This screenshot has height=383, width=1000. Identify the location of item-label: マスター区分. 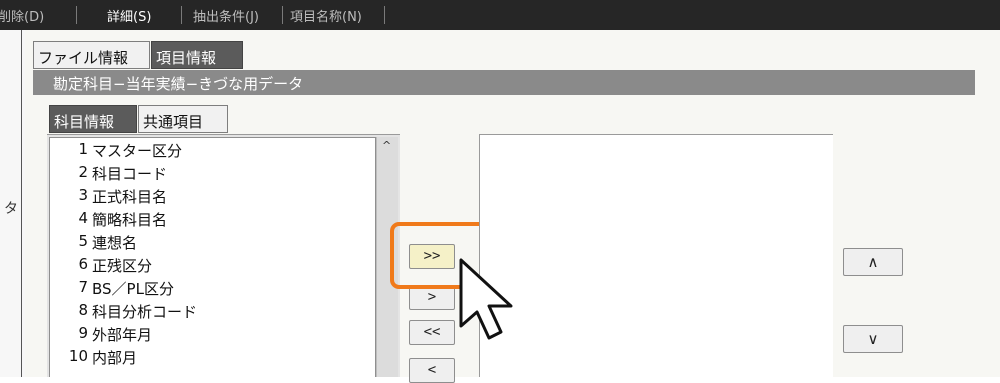
(137, 151).